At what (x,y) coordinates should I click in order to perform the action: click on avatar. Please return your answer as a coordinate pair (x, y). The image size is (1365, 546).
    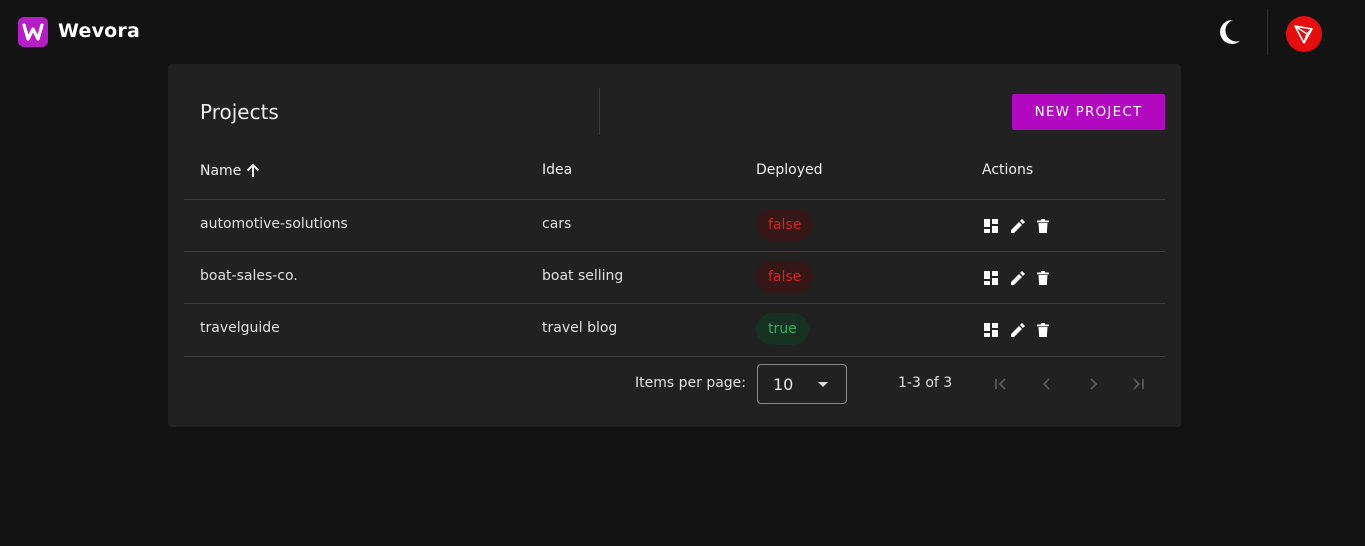
    Looking at the image, I should click on (1304, 34).